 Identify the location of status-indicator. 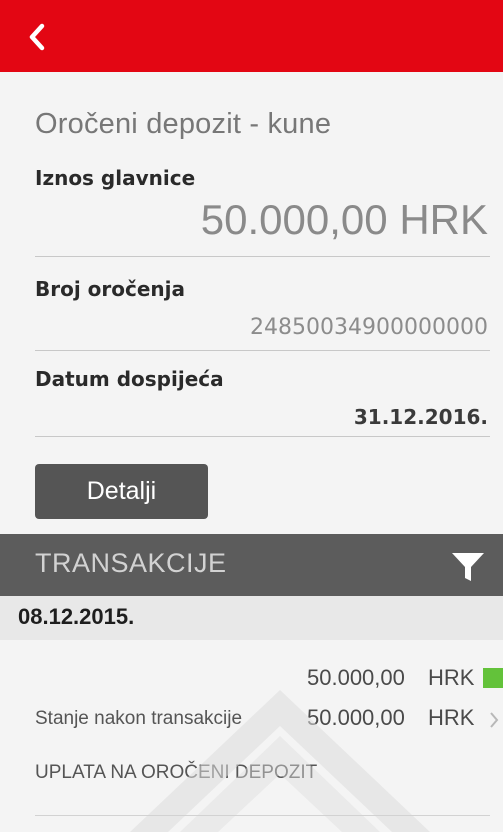
(493, 678).